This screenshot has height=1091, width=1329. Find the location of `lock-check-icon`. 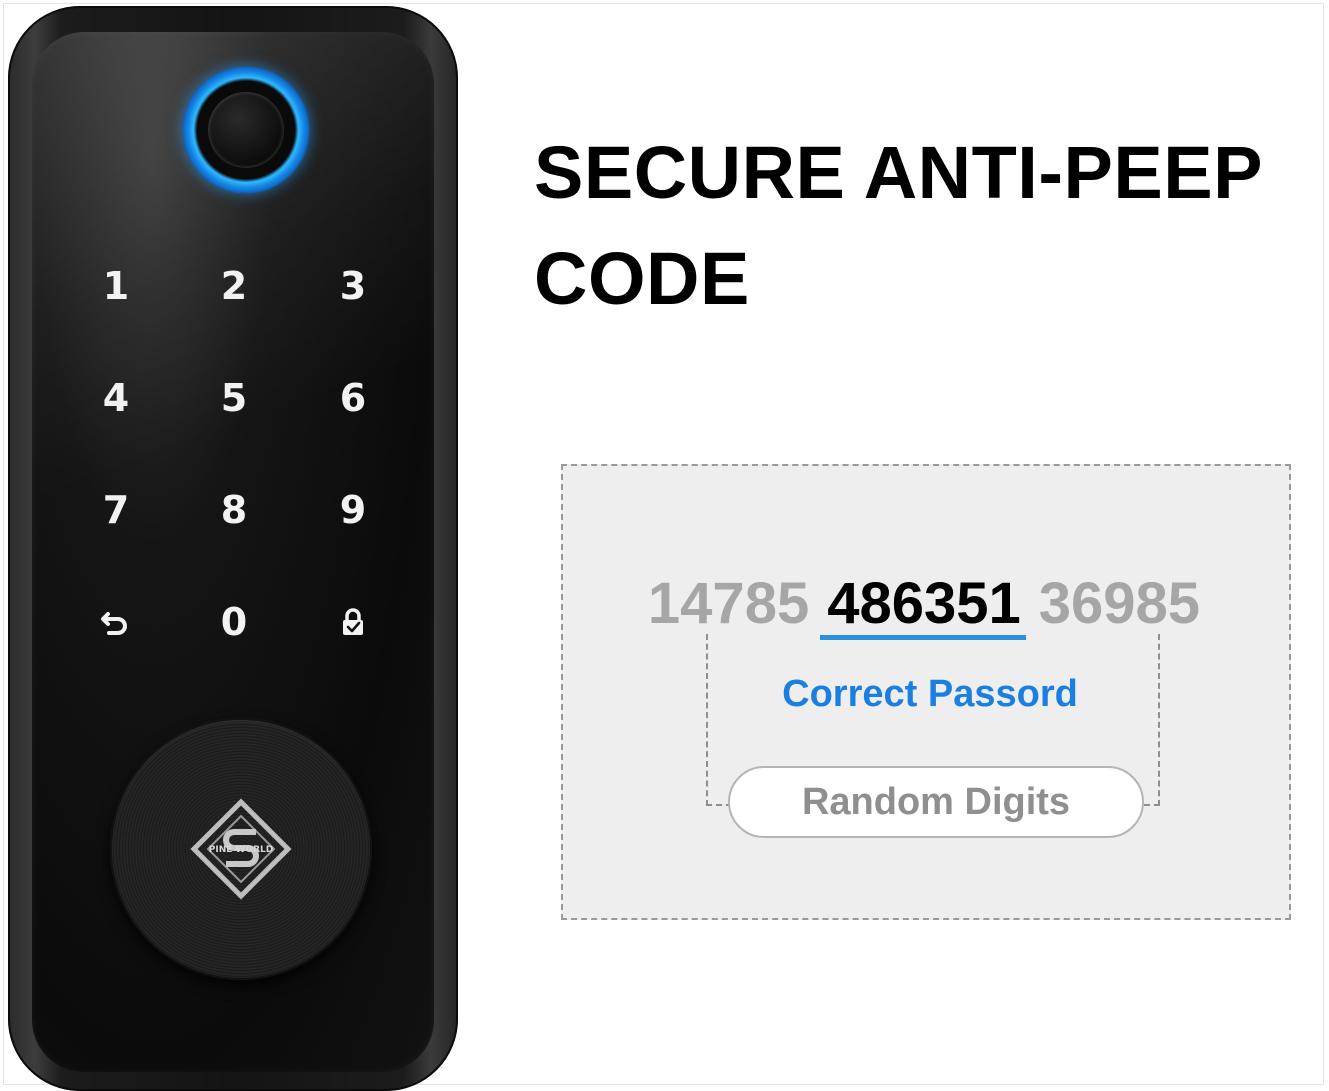

lock-check-icon is located at coordinates (353, 621).